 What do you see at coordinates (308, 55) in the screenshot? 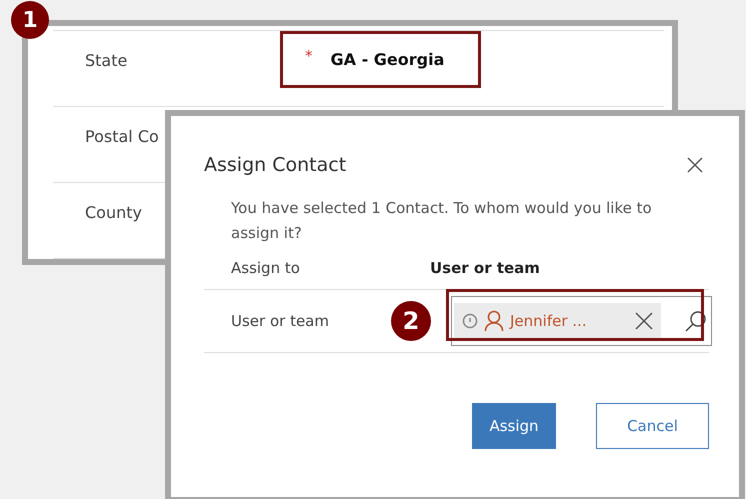
I see `required-mark: *` at bounding box center [308, 55].